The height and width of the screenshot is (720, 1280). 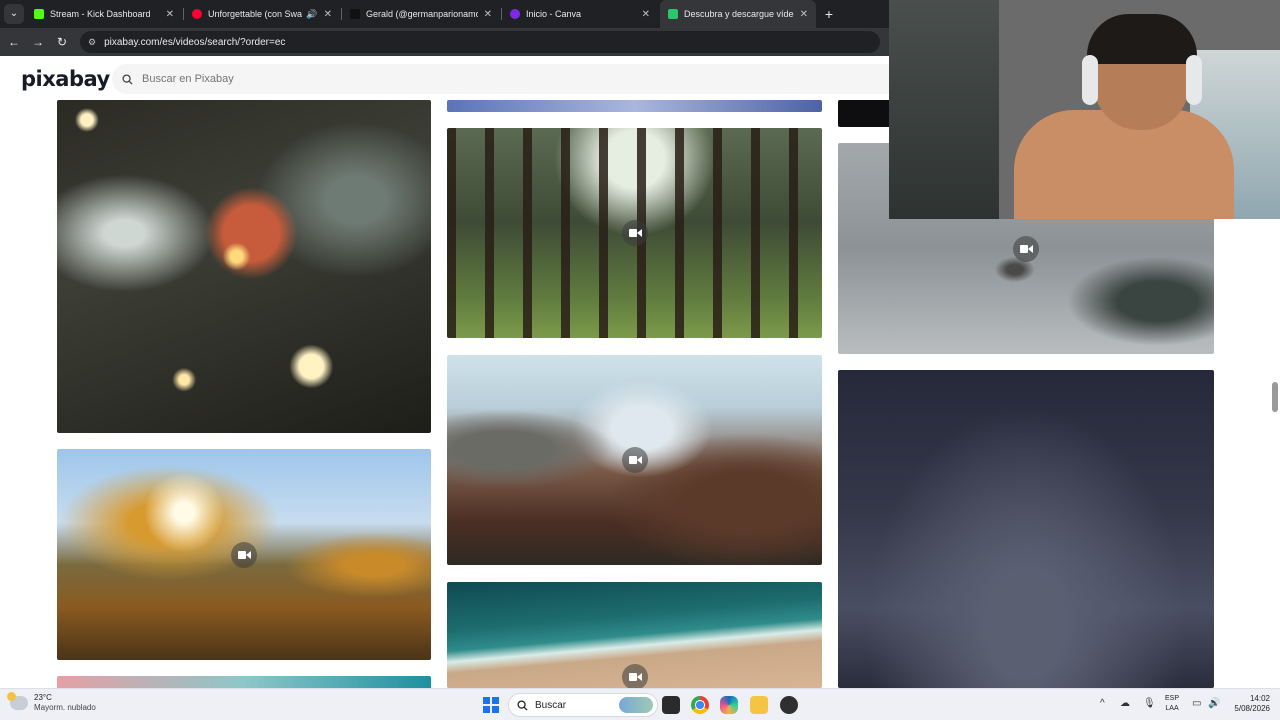 I want to click on webcam-person-hair, so click(x=1142, y=39).